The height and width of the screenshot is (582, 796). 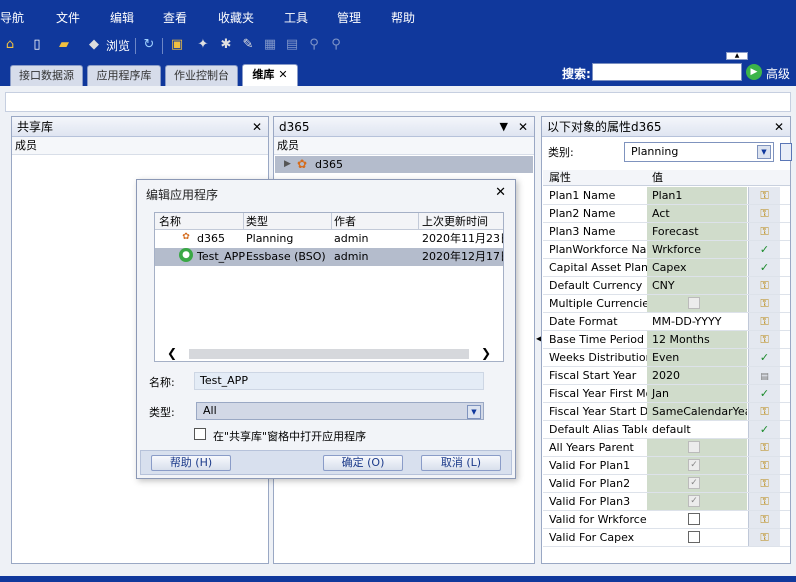 What do you see at coordinates (124, 75) in the screenshot?
I see `tab-application-library: 应用程序库` at bounding box center [124, 75].